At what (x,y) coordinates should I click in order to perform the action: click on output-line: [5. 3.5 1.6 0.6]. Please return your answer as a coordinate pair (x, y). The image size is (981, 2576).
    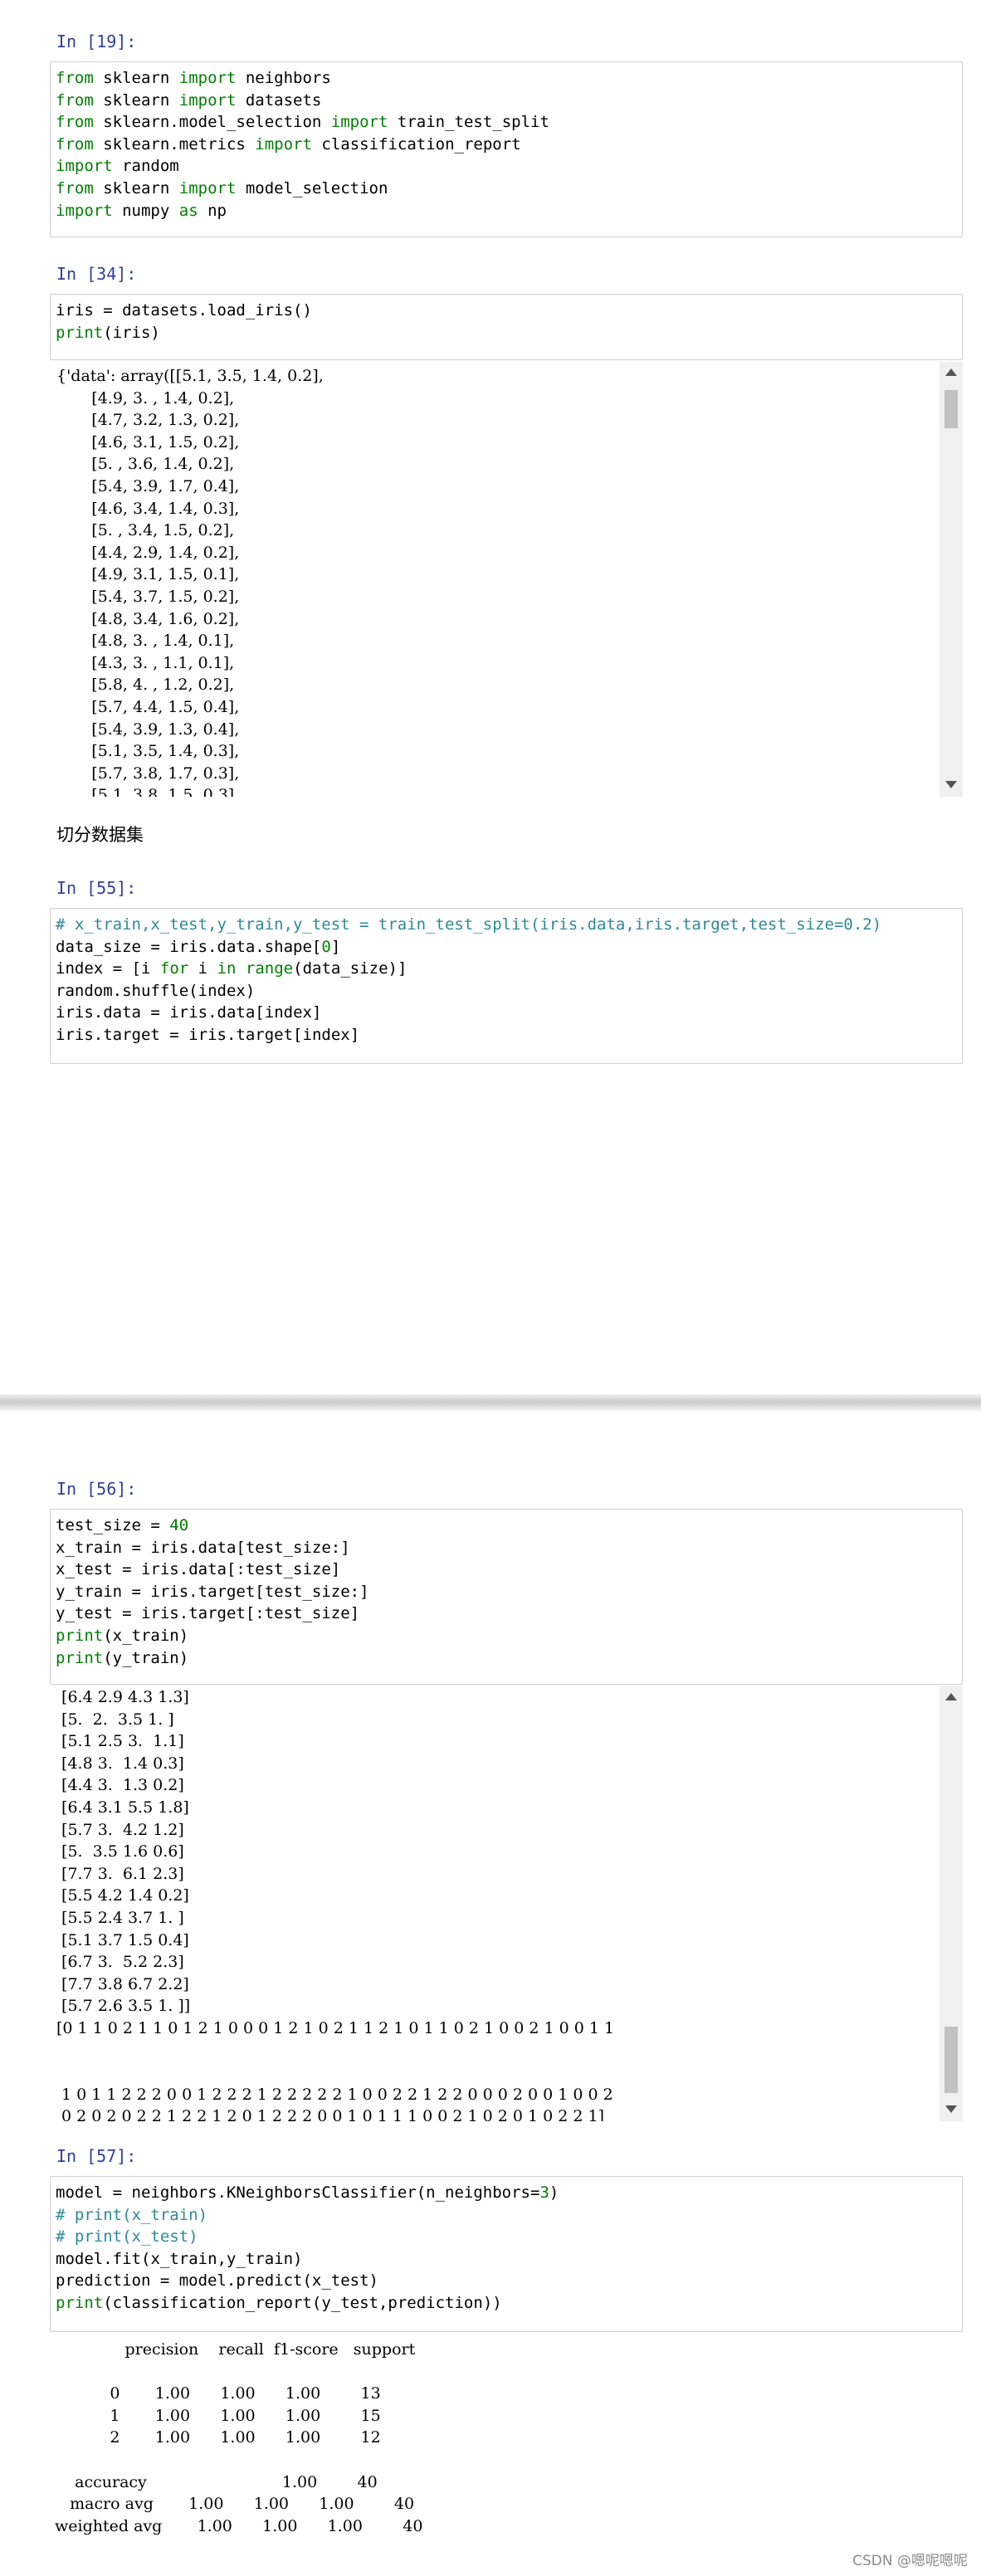
    Looking at the image, I should click on (120, 1851).